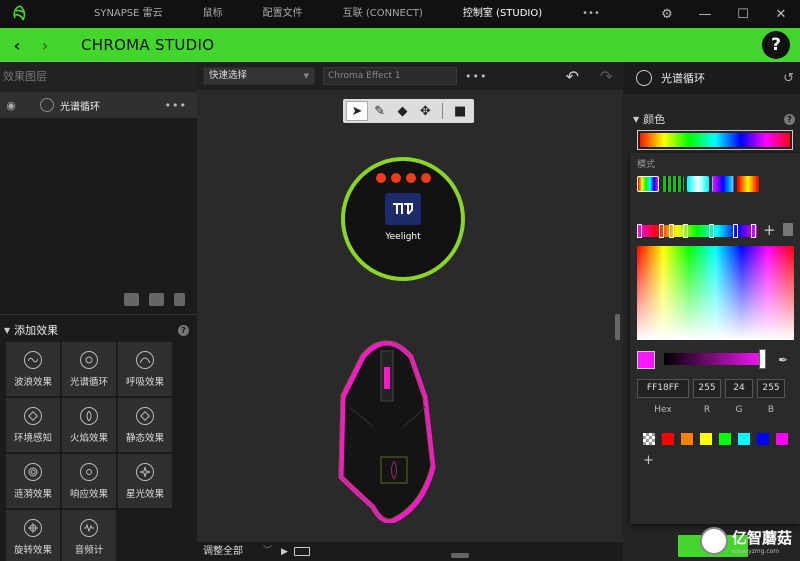 This screenshot has height=561, width=800. What do you see at coordinates (460, 111) in the screenshot?
I see `delete-tool-icon: ■` at bounding box center [460, 111].